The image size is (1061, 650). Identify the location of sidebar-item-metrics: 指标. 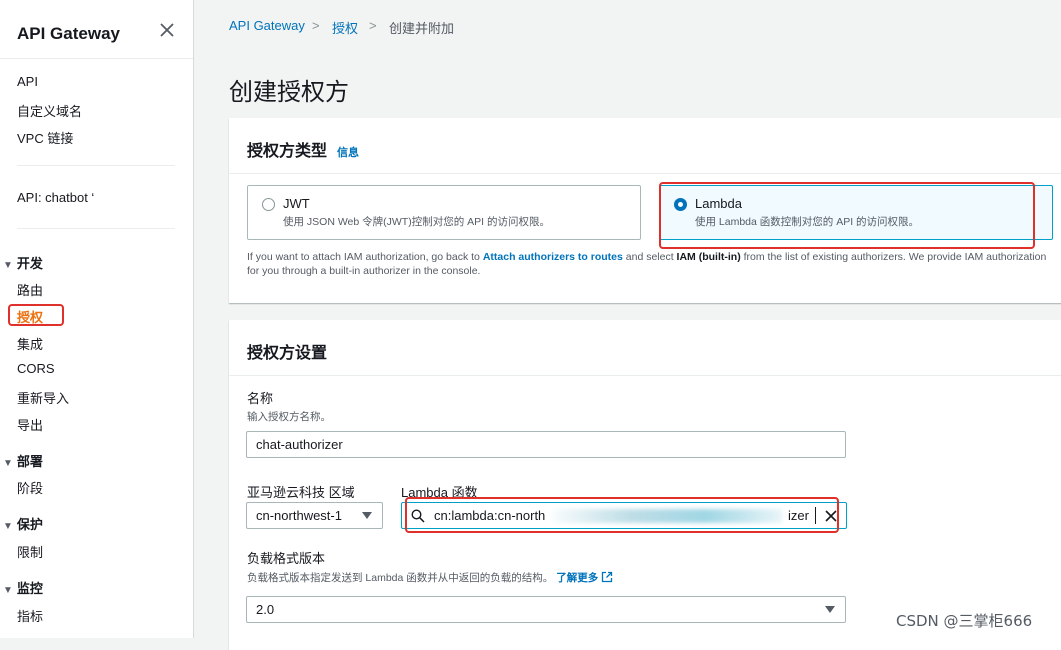
(30, 615).